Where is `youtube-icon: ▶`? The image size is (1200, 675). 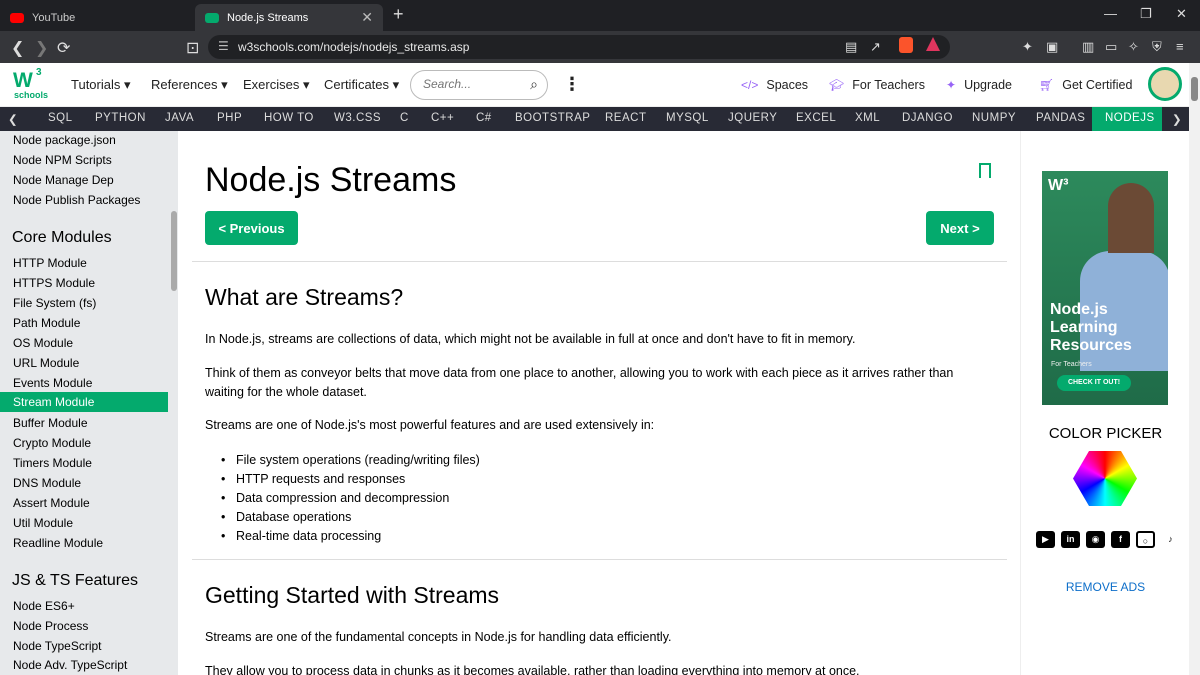 youtube-icon: ▶ is located at coordinates (1045, 539).